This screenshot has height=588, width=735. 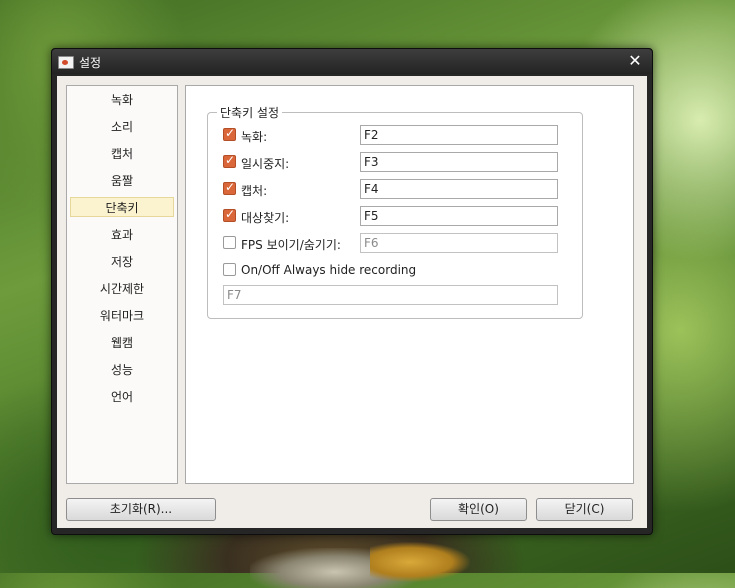 What do you see at coordinates (459, 216) in the screenshot?
I see `find-target-hotkey-input` at bounding box center [459, 216].